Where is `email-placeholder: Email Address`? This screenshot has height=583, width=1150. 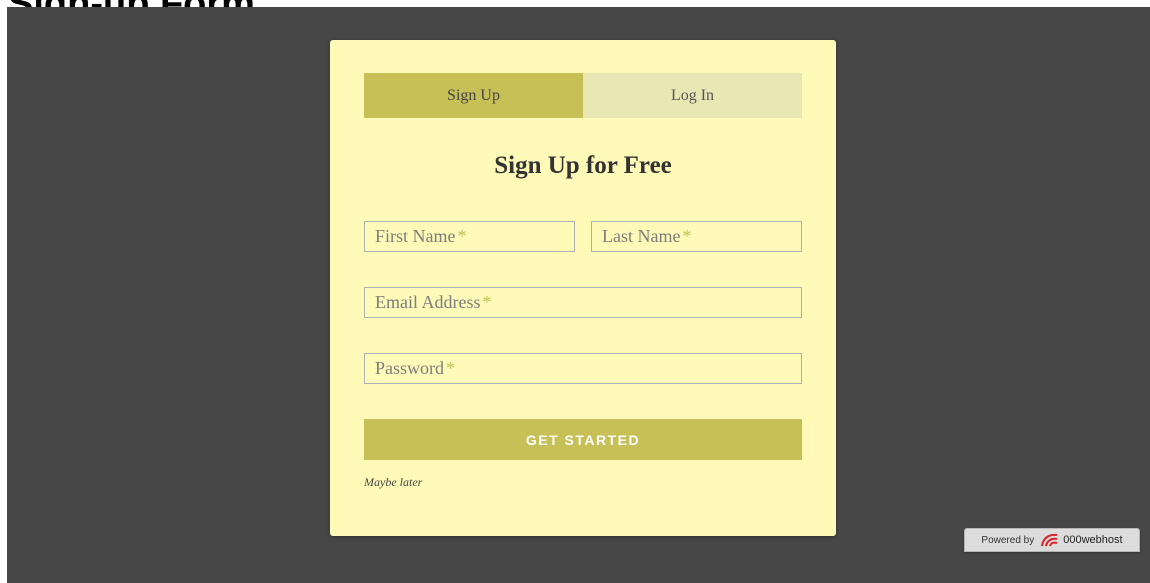
email-placeholder: Email Address is located at coordinates (428, 302).